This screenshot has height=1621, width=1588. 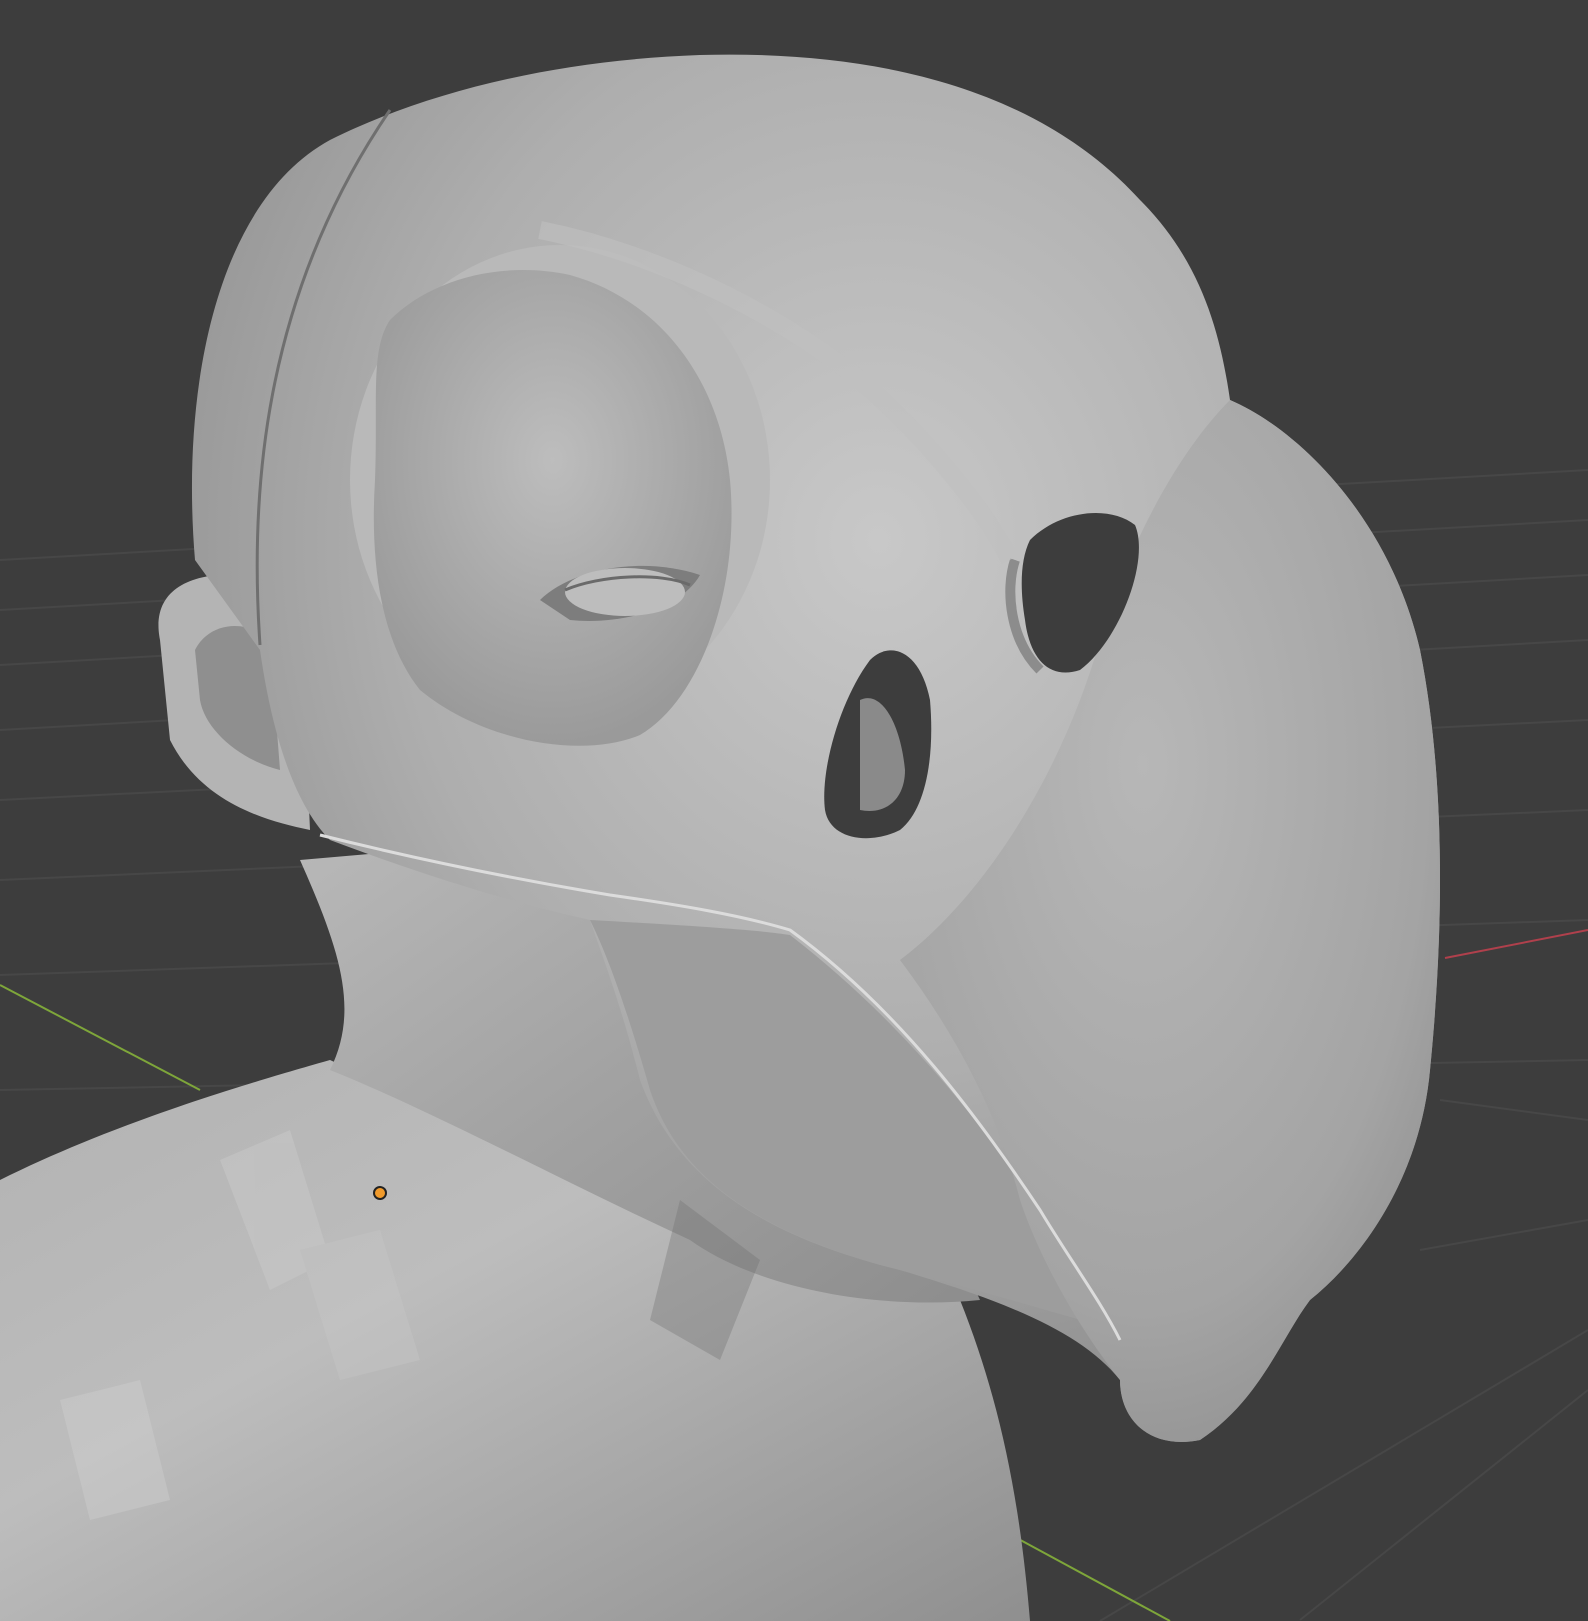 I want to click on x-axis-line, so click(x=1516, y=944).